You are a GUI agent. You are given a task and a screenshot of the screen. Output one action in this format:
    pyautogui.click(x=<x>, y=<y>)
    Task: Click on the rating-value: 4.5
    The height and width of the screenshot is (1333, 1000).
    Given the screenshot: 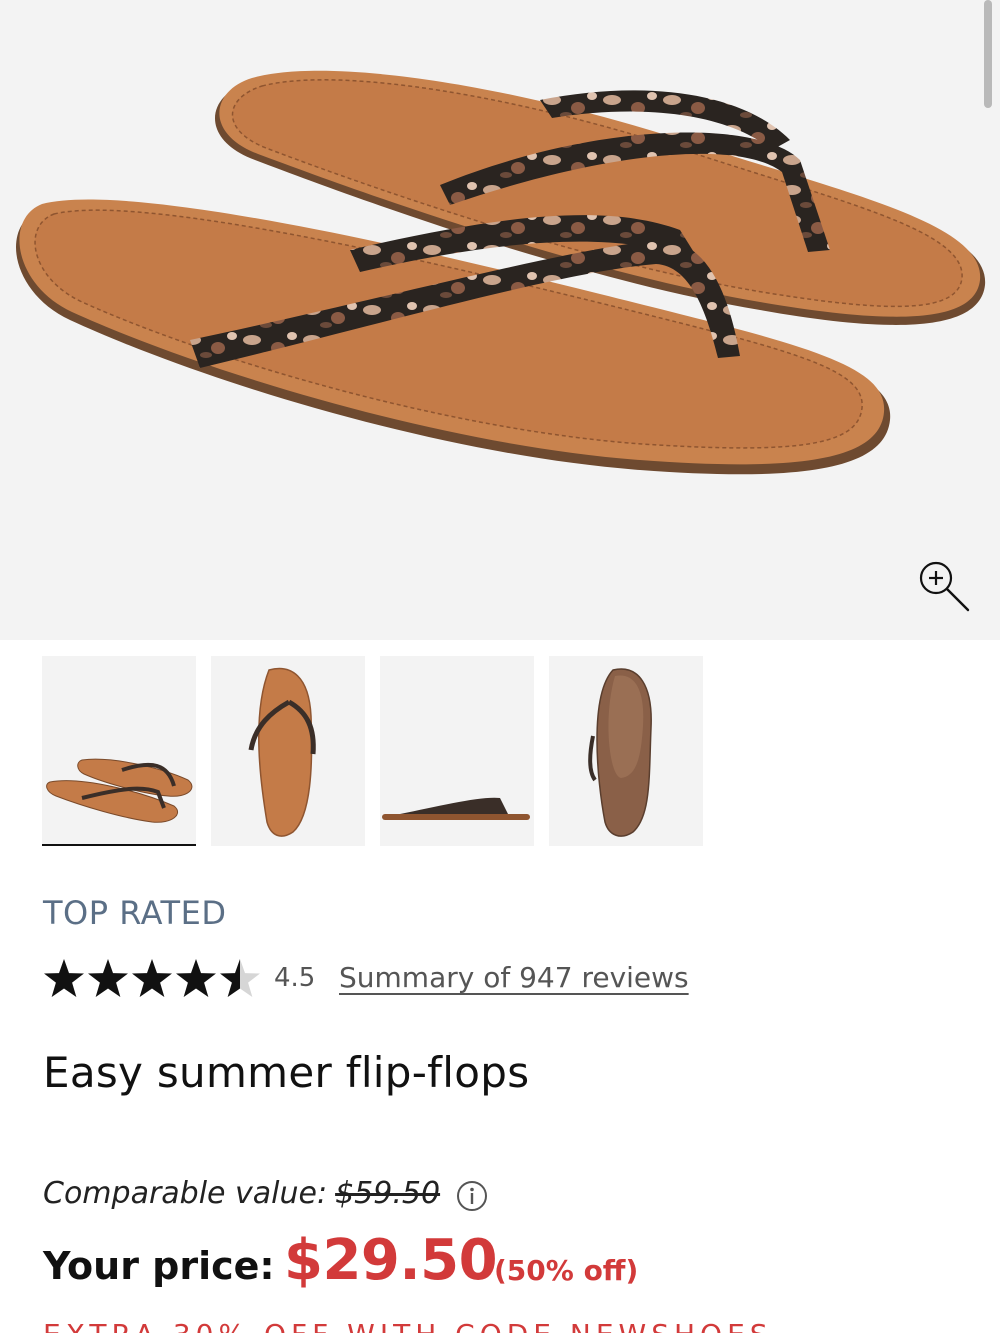 What is the action you would take?
    pyautogui.click(x=295, y=978)
    